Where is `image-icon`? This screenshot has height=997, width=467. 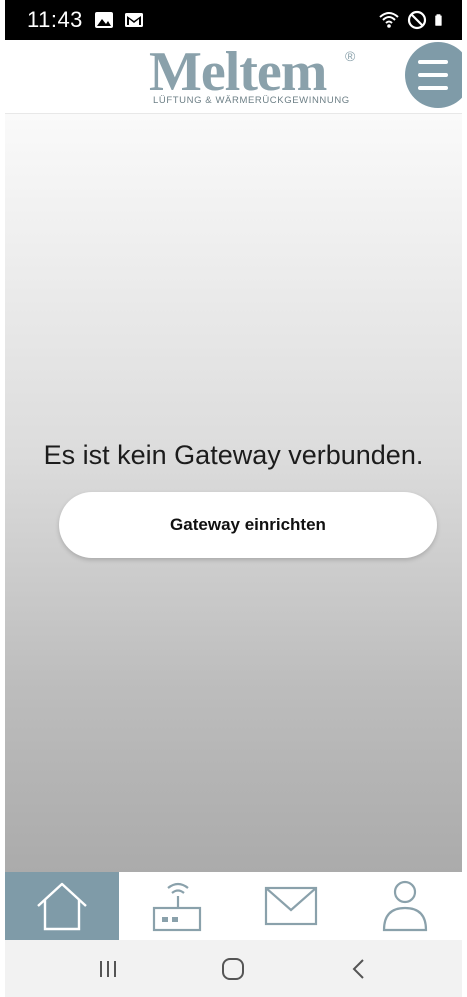
image-icon is located at coordinates (103, 20).